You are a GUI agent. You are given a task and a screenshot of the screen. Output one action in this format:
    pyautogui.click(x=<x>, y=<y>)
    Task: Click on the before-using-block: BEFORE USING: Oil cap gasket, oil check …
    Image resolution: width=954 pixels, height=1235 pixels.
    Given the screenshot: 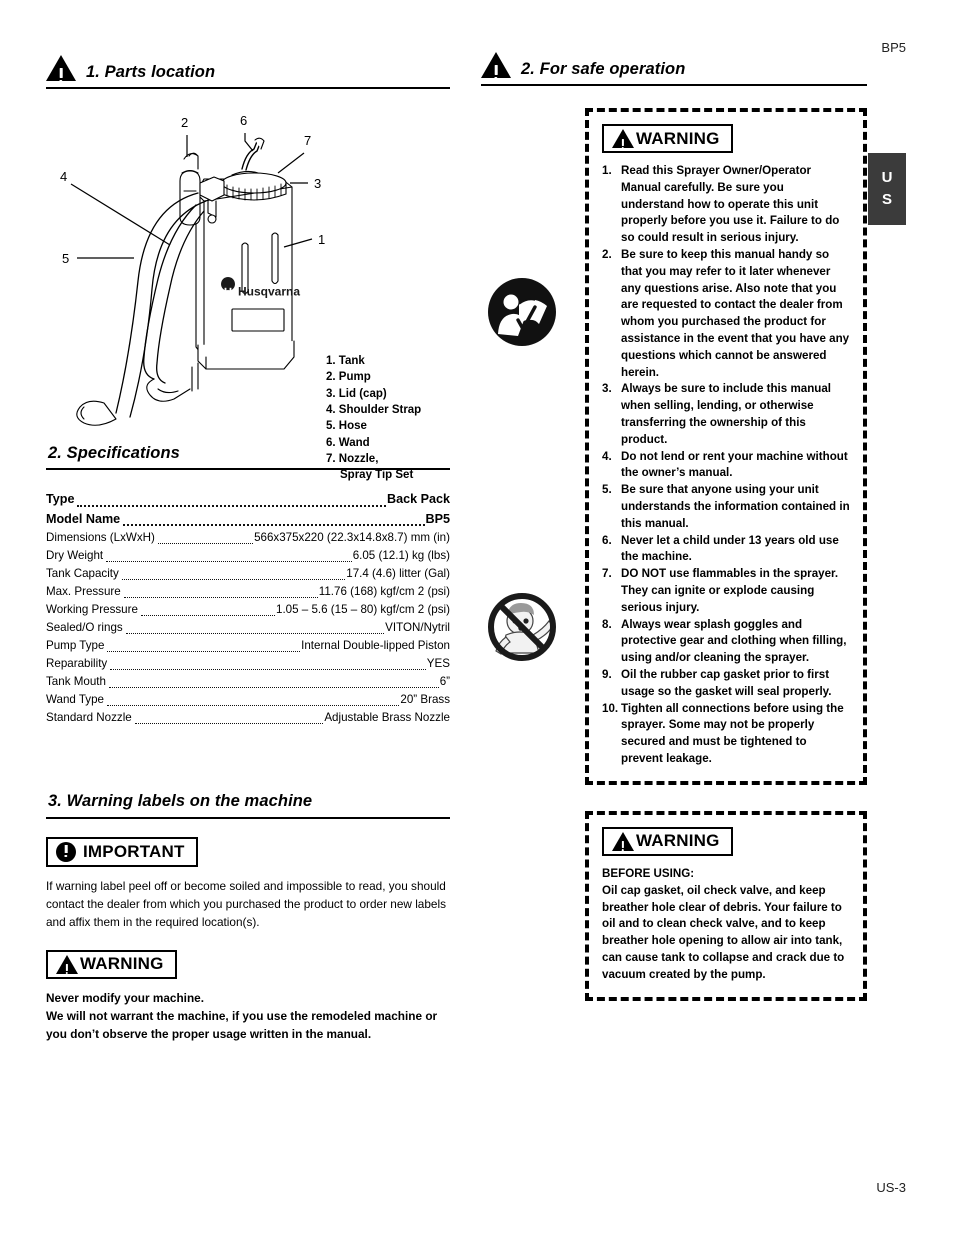 What is the action you would take?
    pyautogui.click(x=726, y=925)
    